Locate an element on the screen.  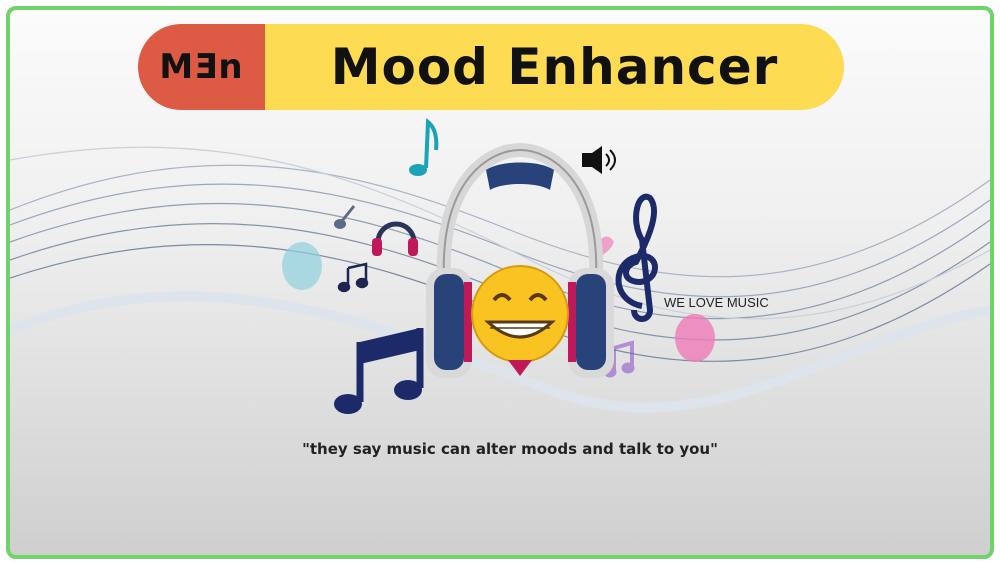
double-note-large-icon is located at coordinates (379, 371).